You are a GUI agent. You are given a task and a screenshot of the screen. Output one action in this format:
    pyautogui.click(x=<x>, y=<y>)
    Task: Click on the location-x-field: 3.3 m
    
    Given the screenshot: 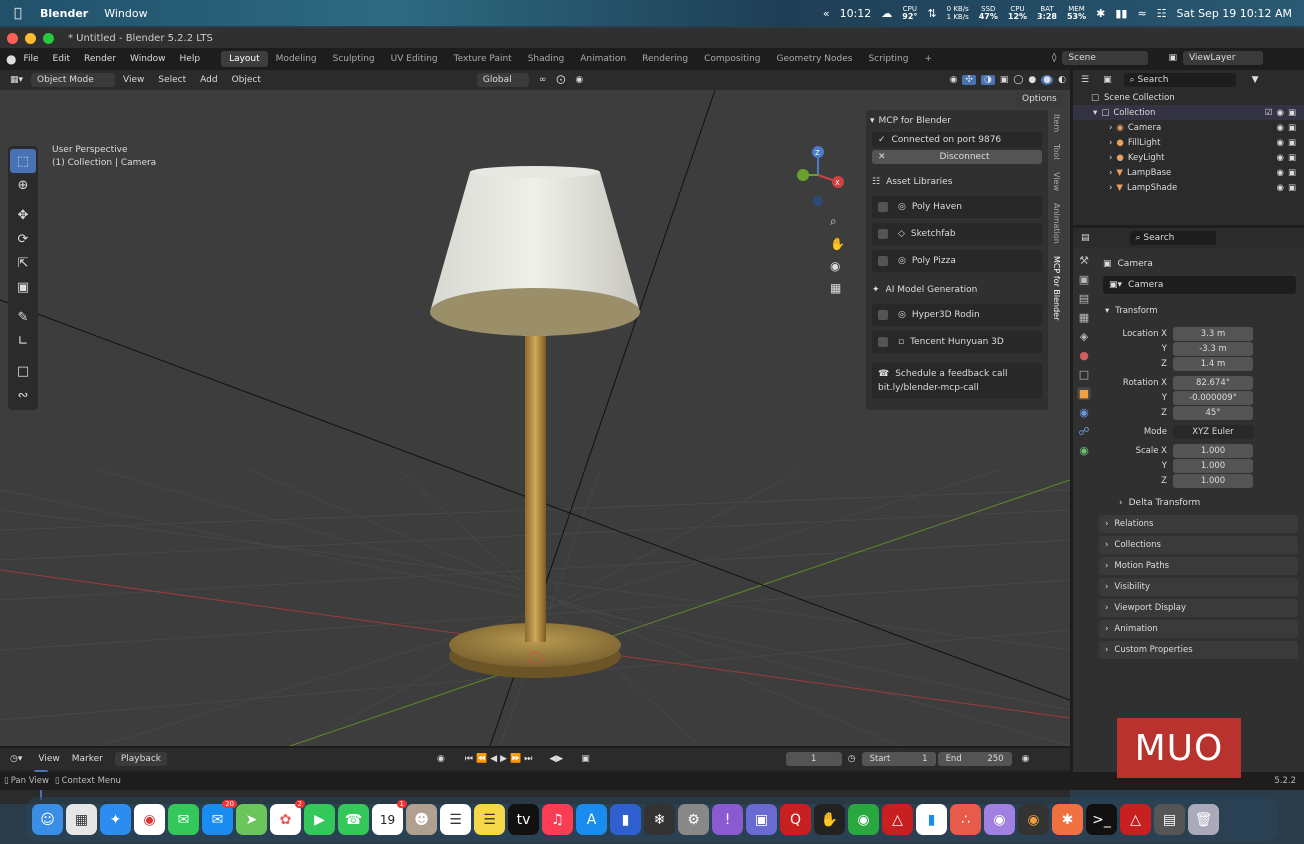 What is the action you would take?
    pyautogui.click(x=1213, y=333)
    